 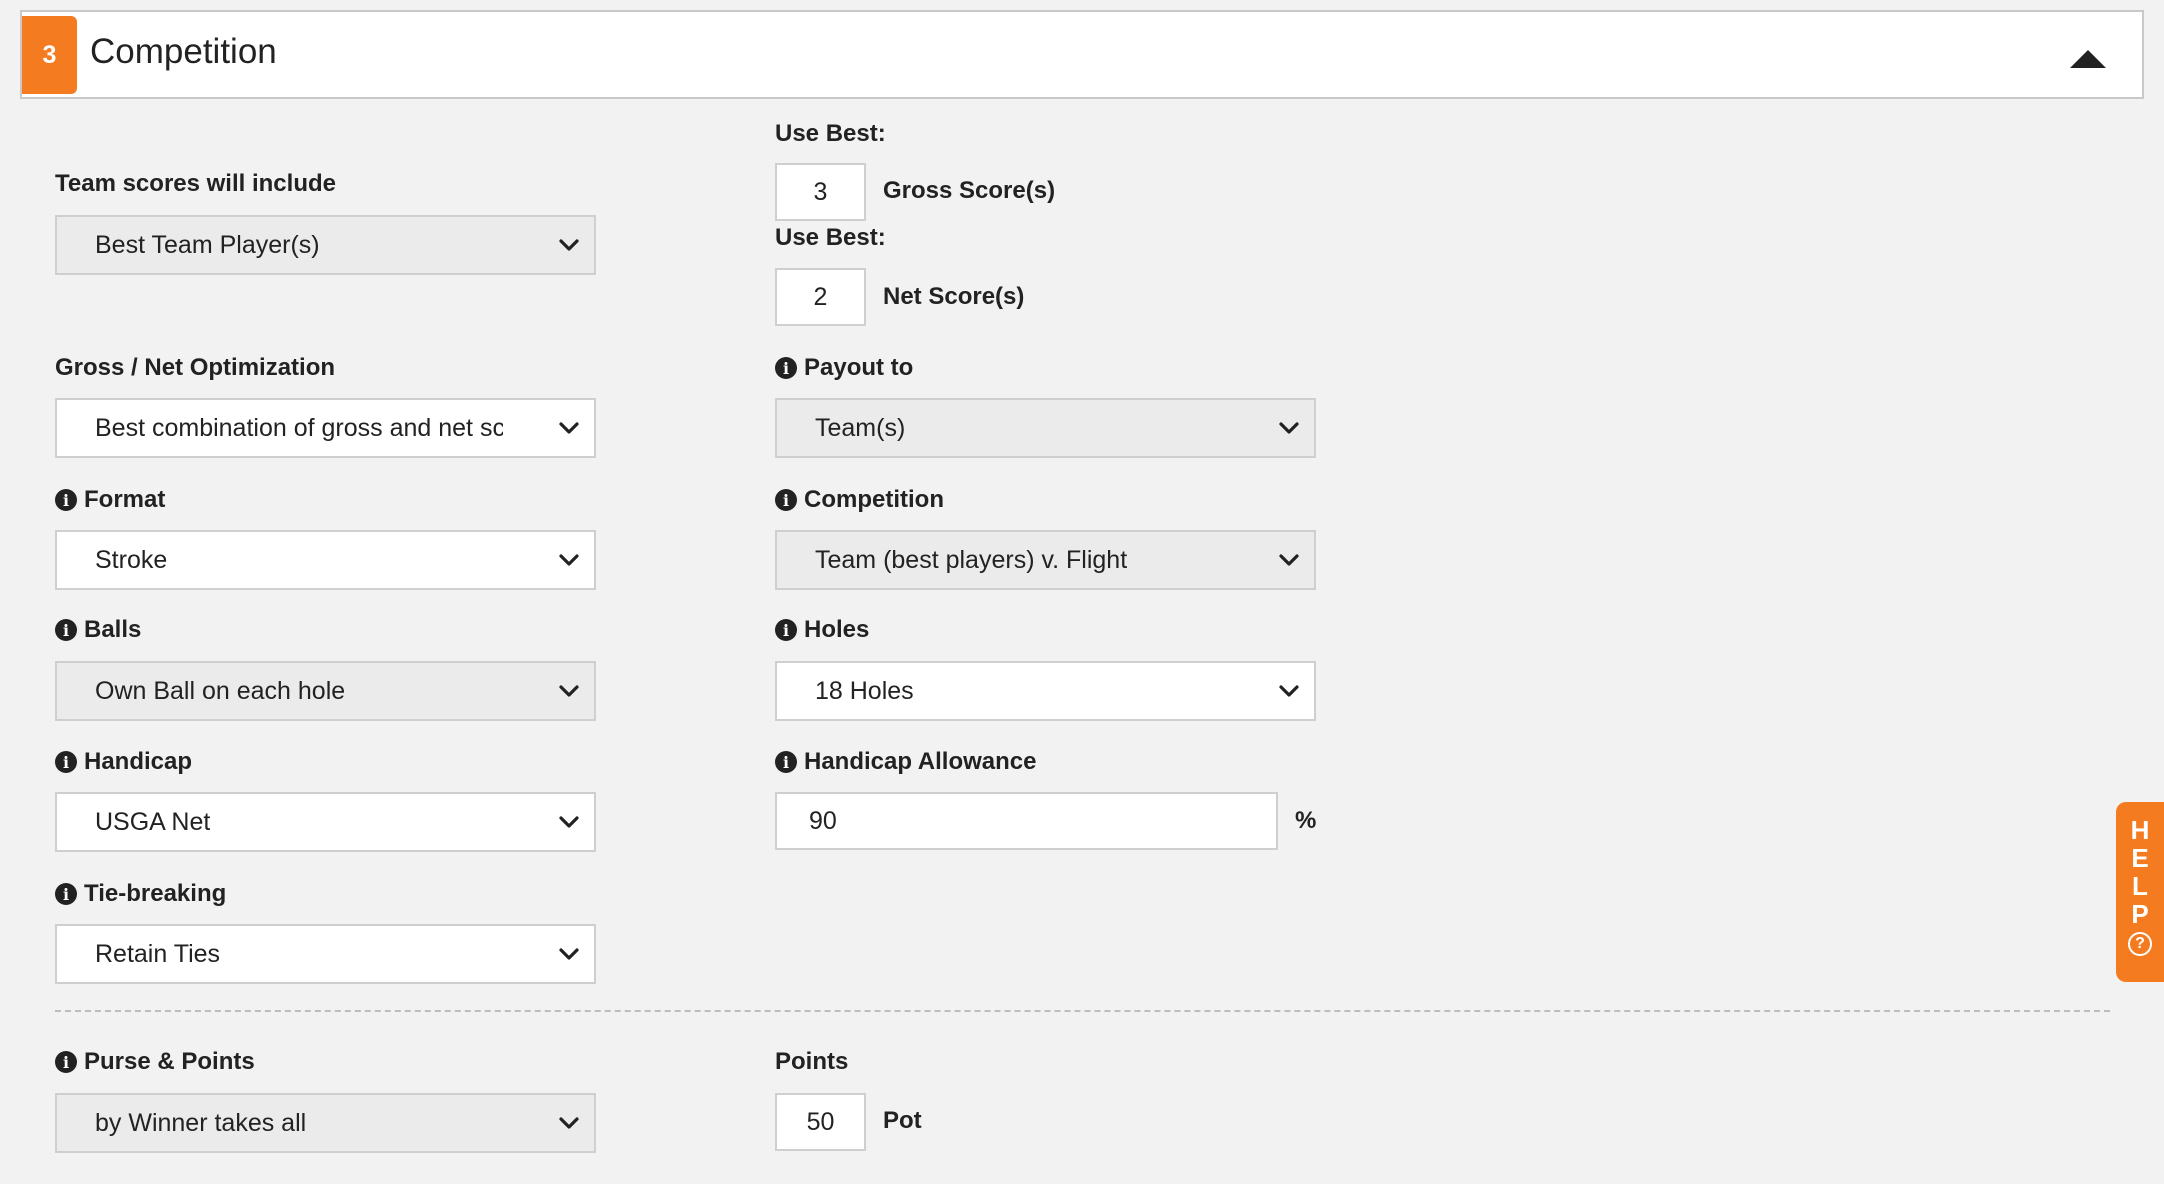 What do you see at coordinates (220, 690) in the screenshot?
I see `balls-value: Own Ball on each hole` at bounding box center [220, 690].